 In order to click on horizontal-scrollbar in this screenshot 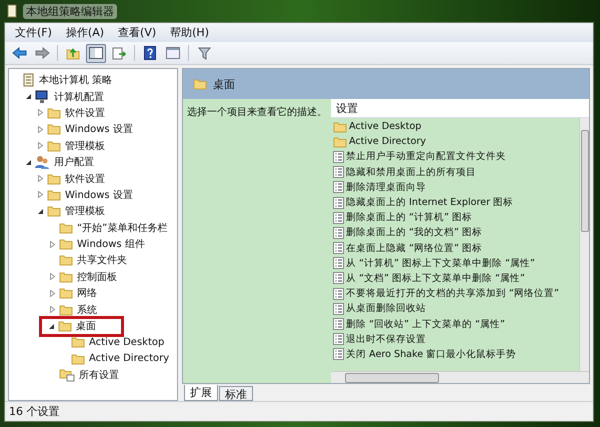, I will do `click(460, 377)`.